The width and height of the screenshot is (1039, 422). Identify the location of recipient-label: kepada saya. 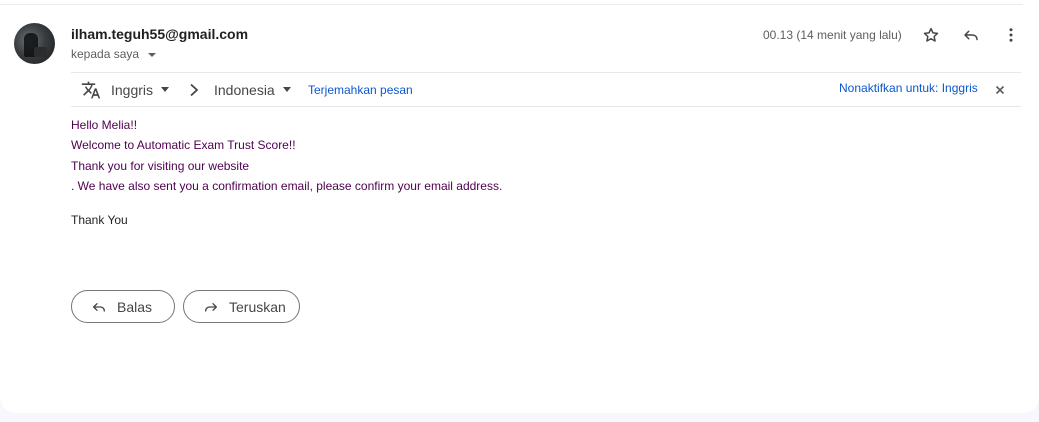
(105, 54).